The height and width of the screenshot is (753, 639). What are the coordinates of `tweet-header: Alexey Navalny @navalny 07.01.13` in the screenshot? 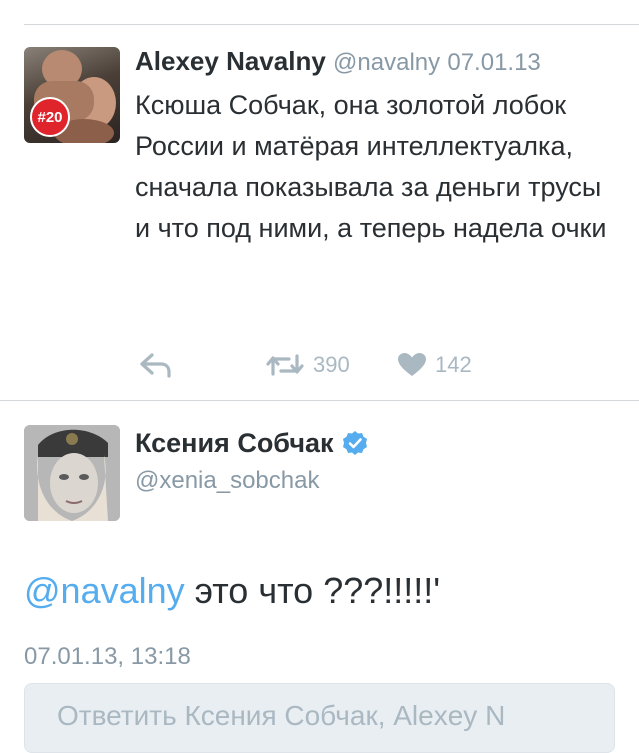 It's located at (338, 62).